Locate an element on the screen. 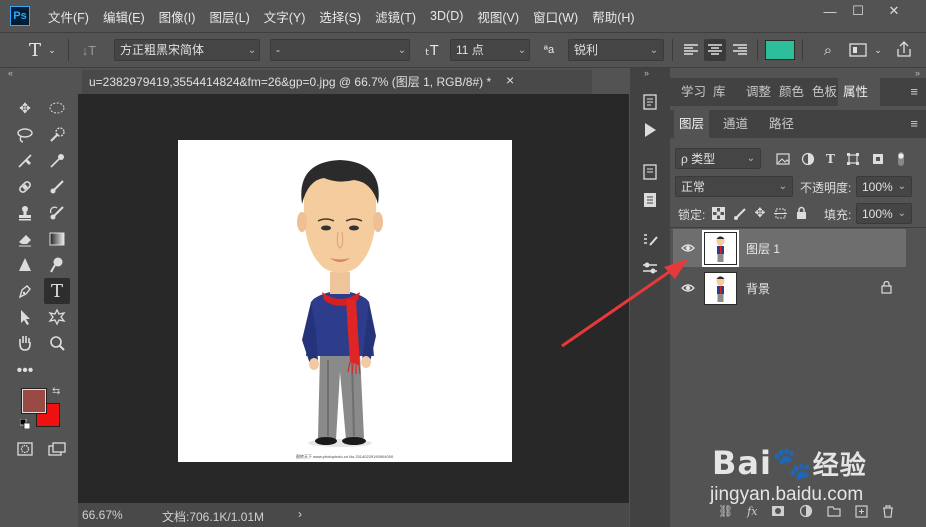  link-layers-icon: ⛓ is located at coordinates (725, 511).